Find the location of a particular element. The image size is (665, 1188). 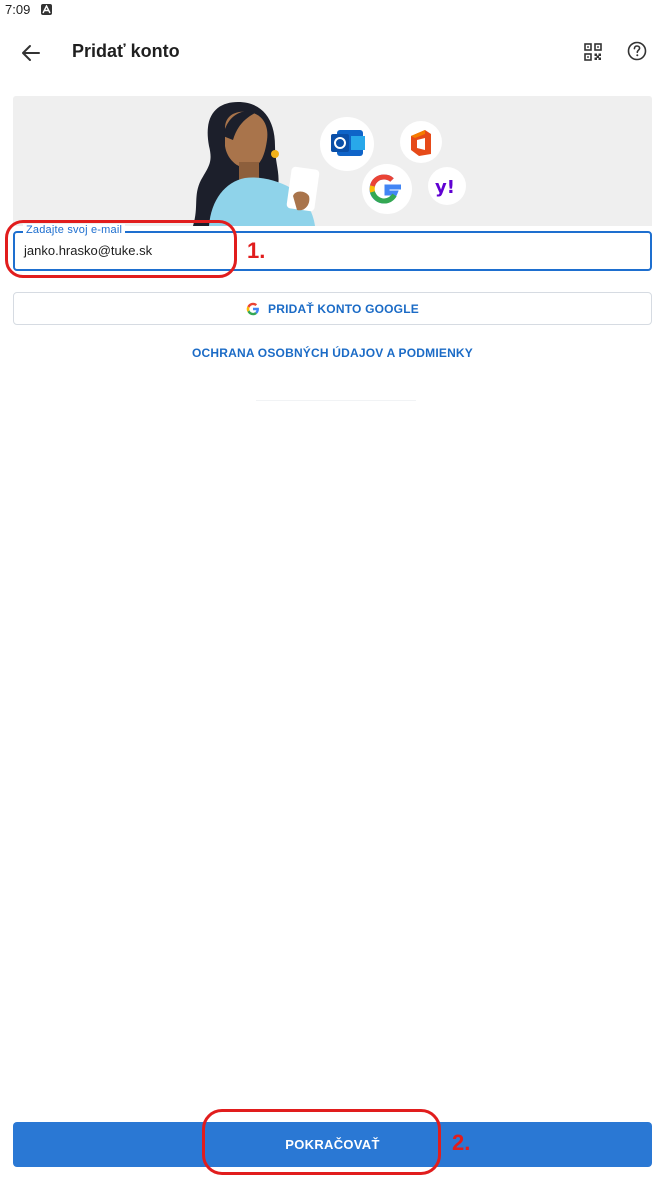

privacy-terms-link: OCHRANA OSOBNÝCH ÚDAJOV A PODMIENKY is located at coordinates (332, 353).